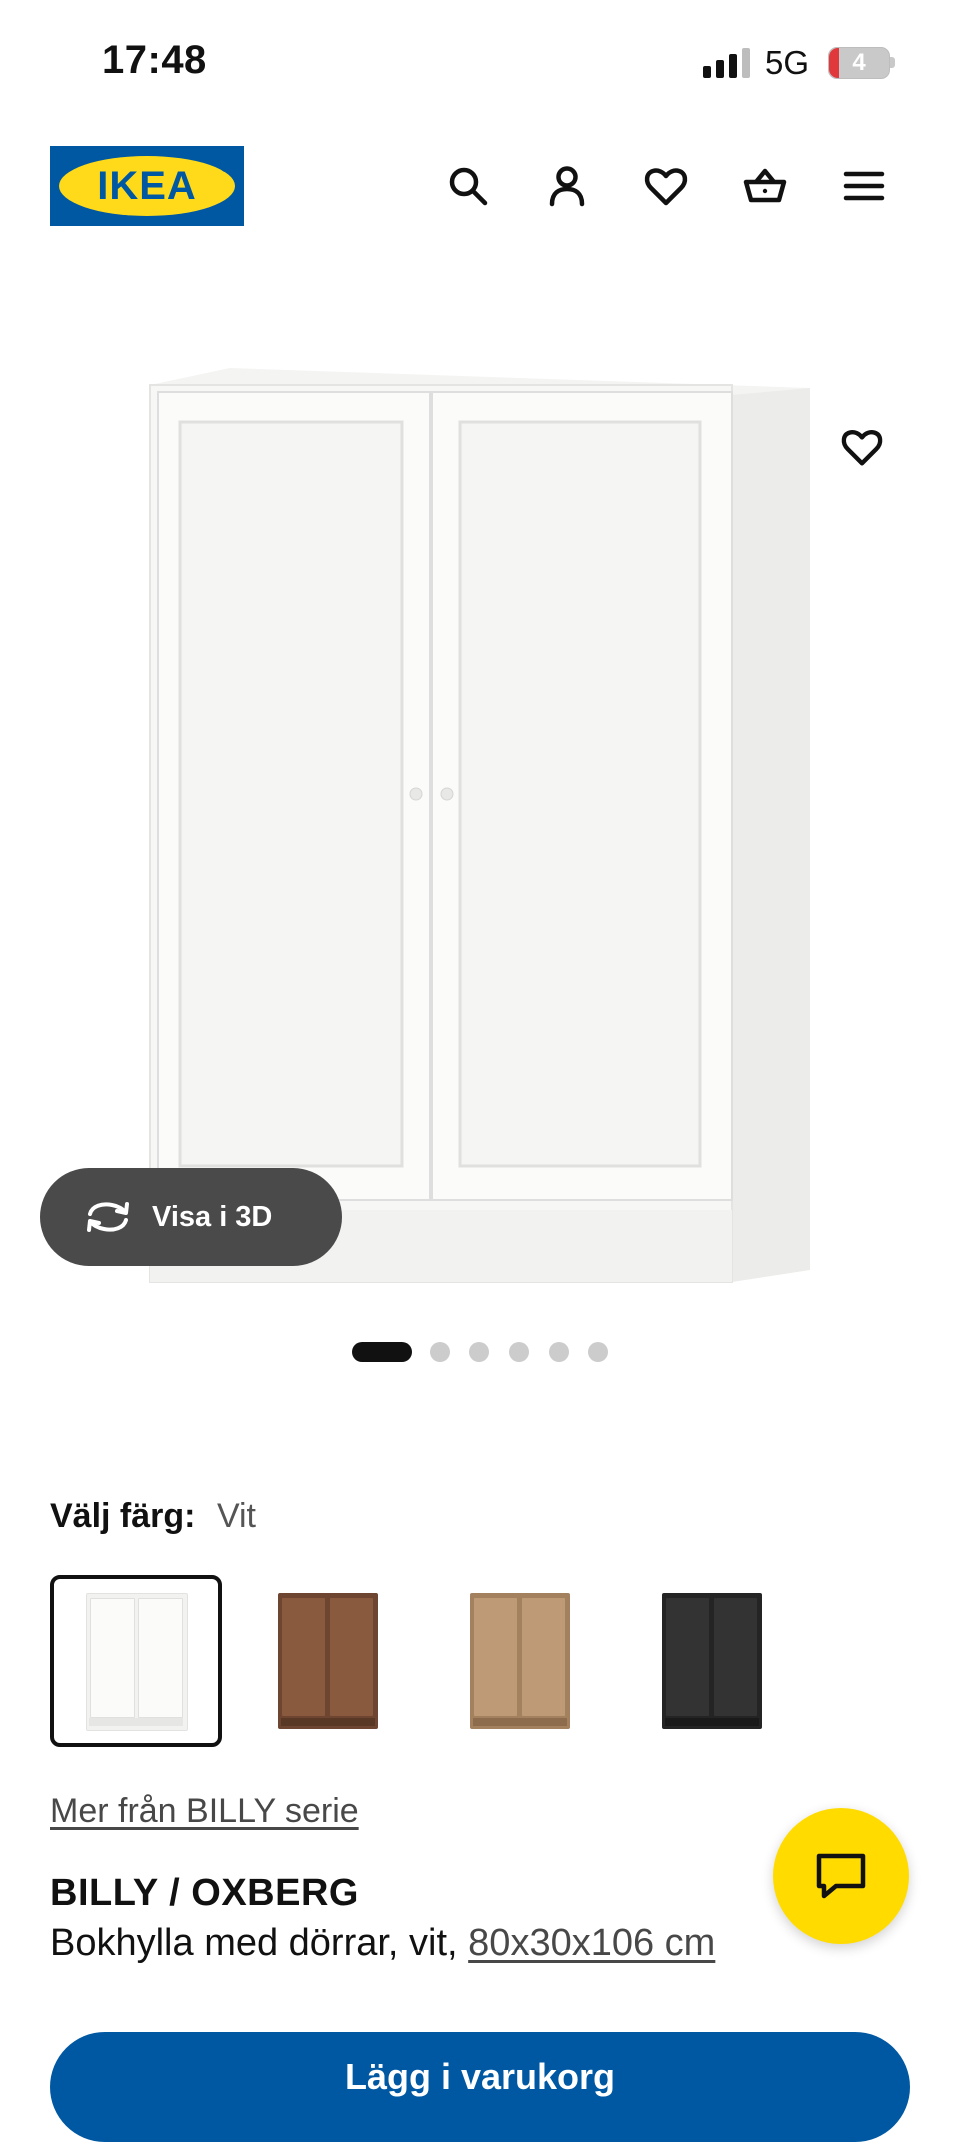 This screenshot has width=960, height=2142. I want to click on ikea-logo: IKEA, so click(147, 186).